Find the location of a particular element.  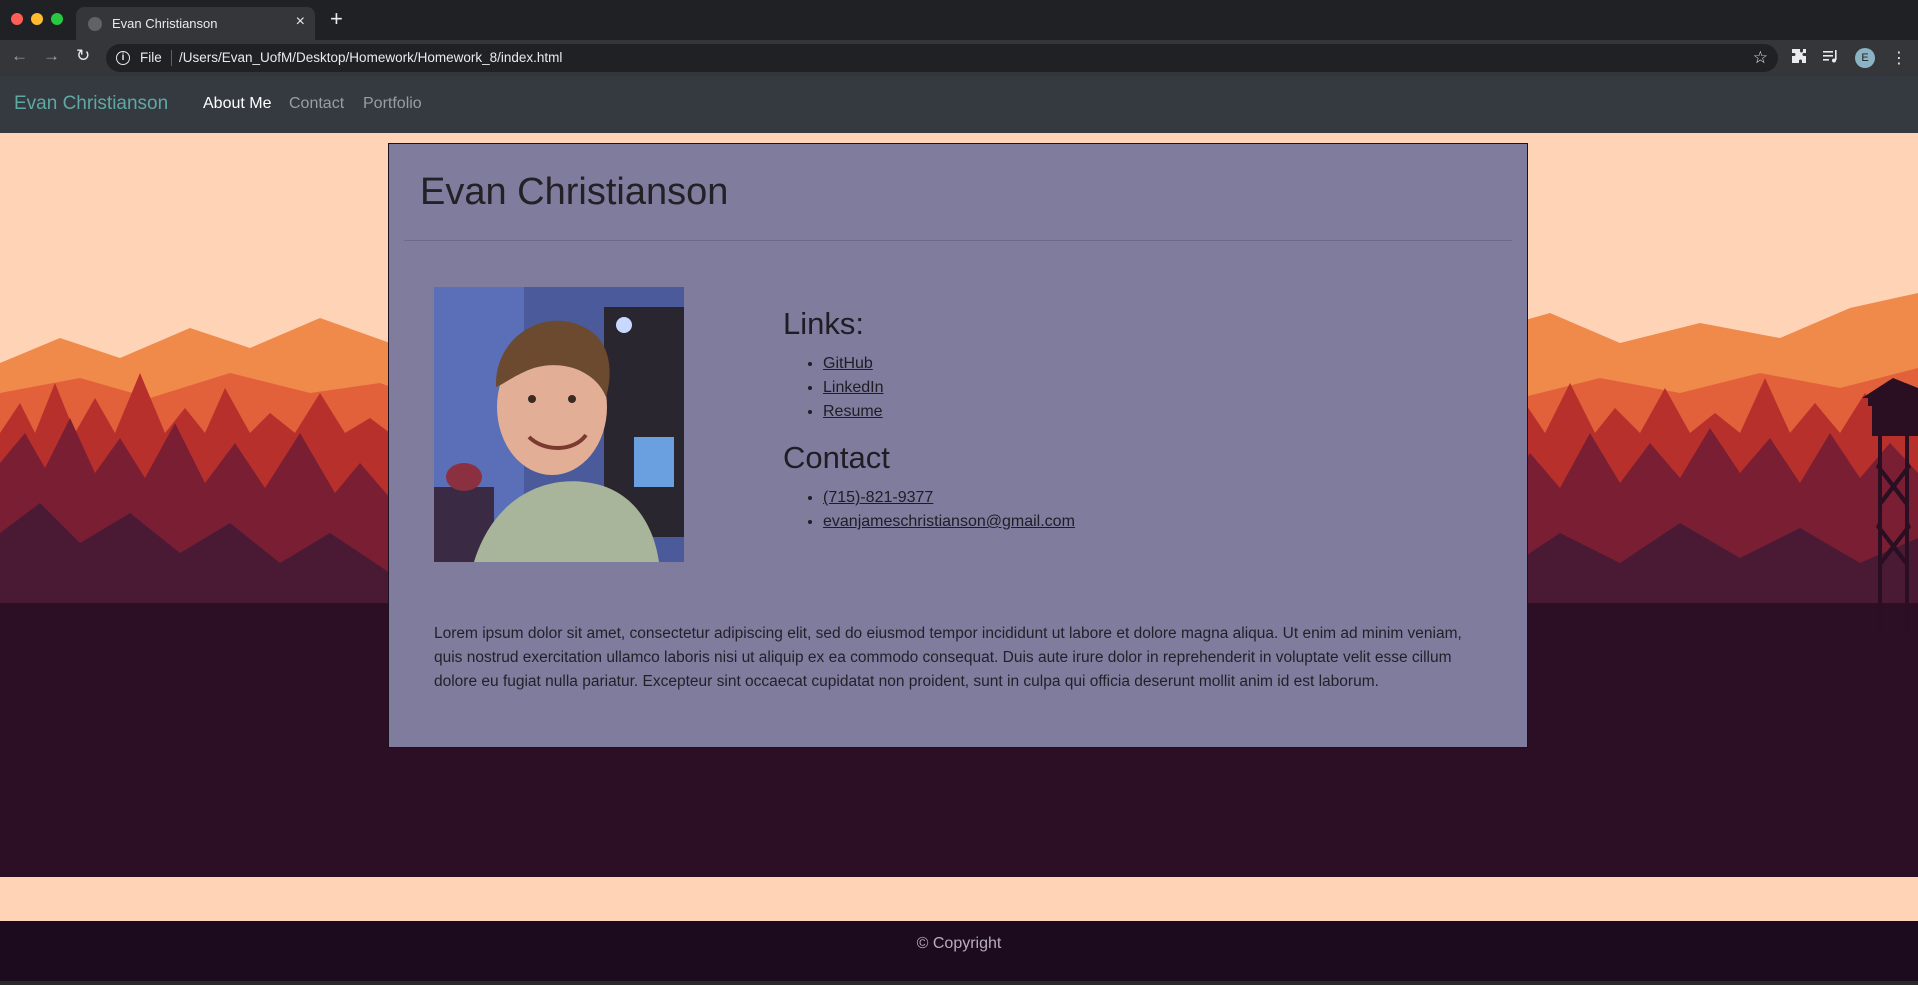

extensions-puzzle-icon is located at coordinates (1799, 58).